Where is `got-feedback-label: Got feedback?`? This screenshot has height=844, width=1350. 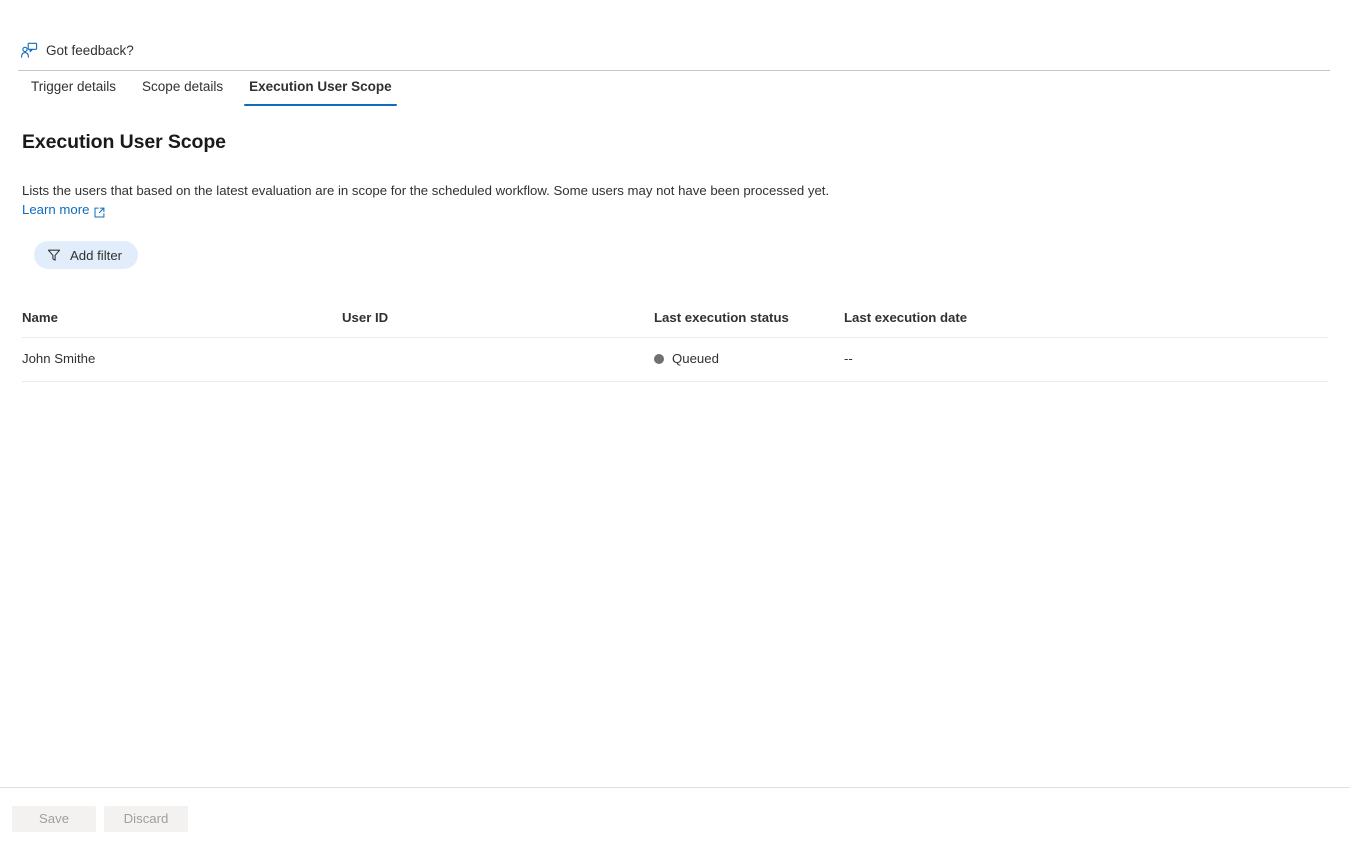 got-feedback-label: Got feedback? is located at coordinates (90, 50).